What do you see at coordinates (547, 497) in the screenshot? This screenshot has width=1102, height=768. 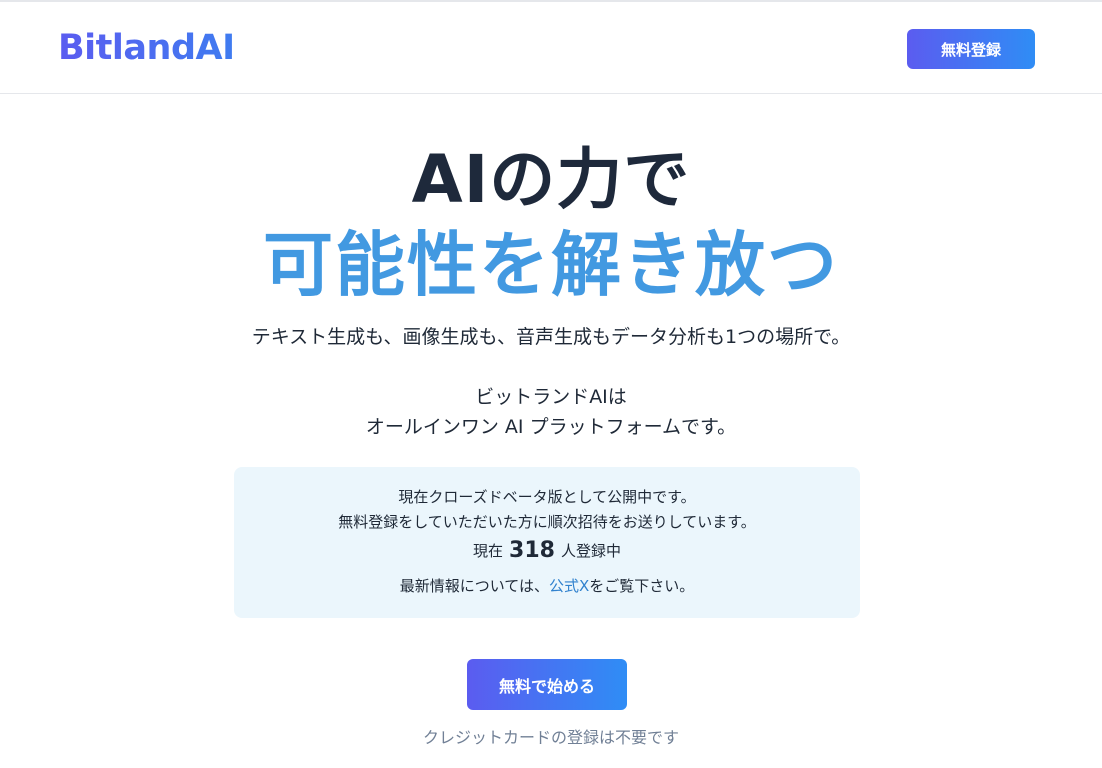 I see `beta-status-text: 現在クローズドベータ版として公開中です。` at bounding box center [547, 497].